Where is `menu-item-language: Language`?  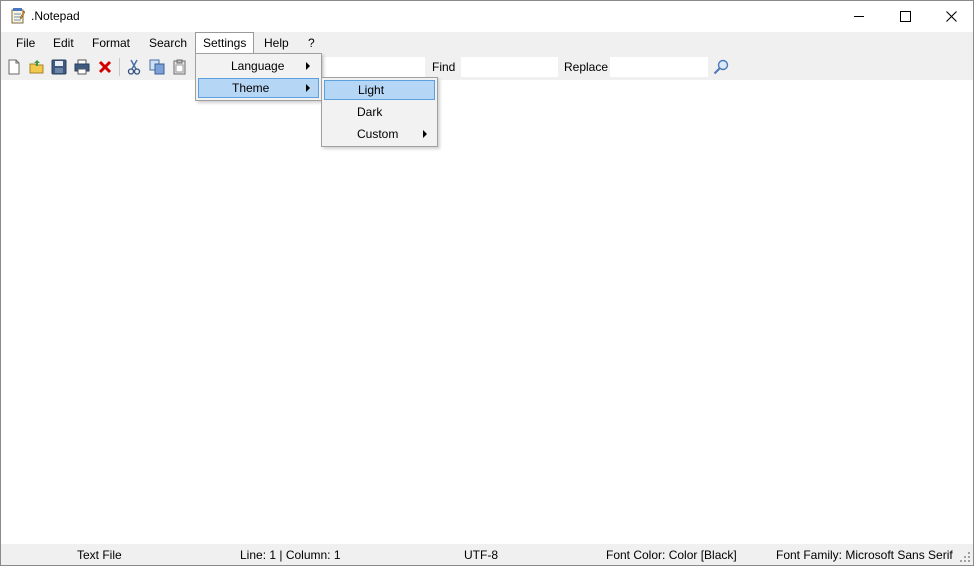 menu-item-language: Language is located at coordinates (258, 66).